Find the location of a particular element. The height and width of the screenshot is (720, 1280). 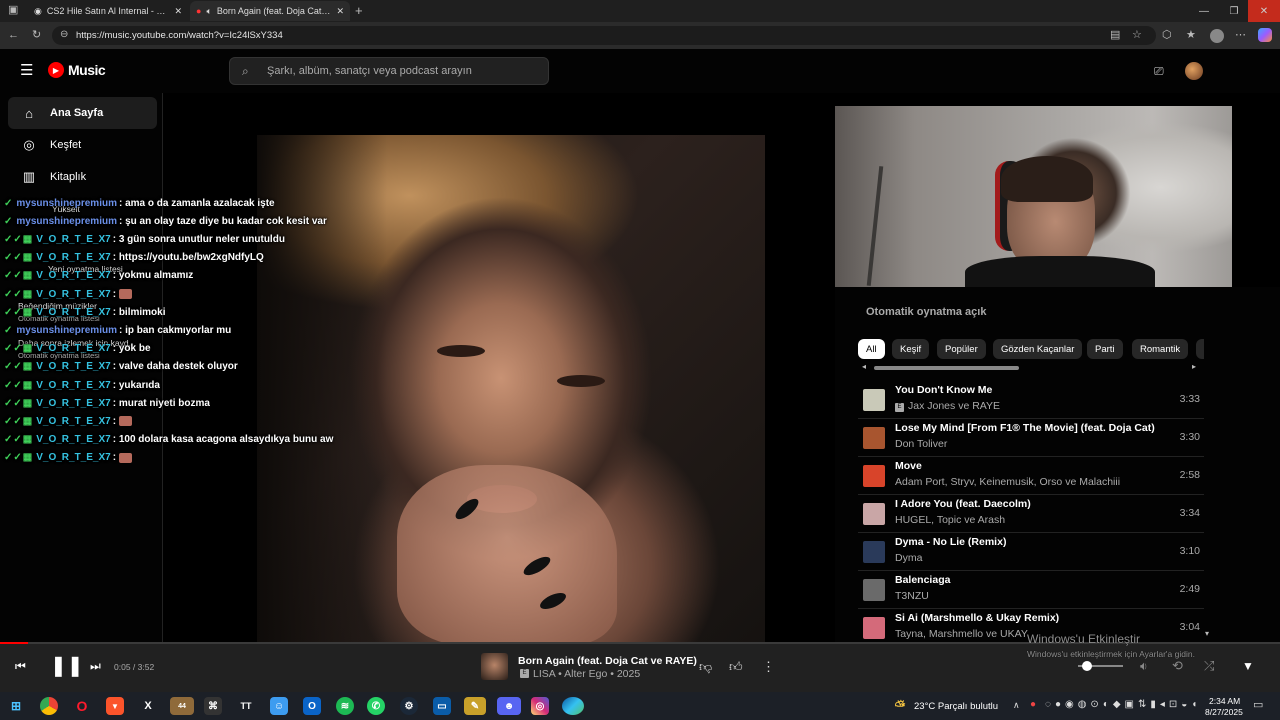

account-avatar is located at coordinates (1194, 71).